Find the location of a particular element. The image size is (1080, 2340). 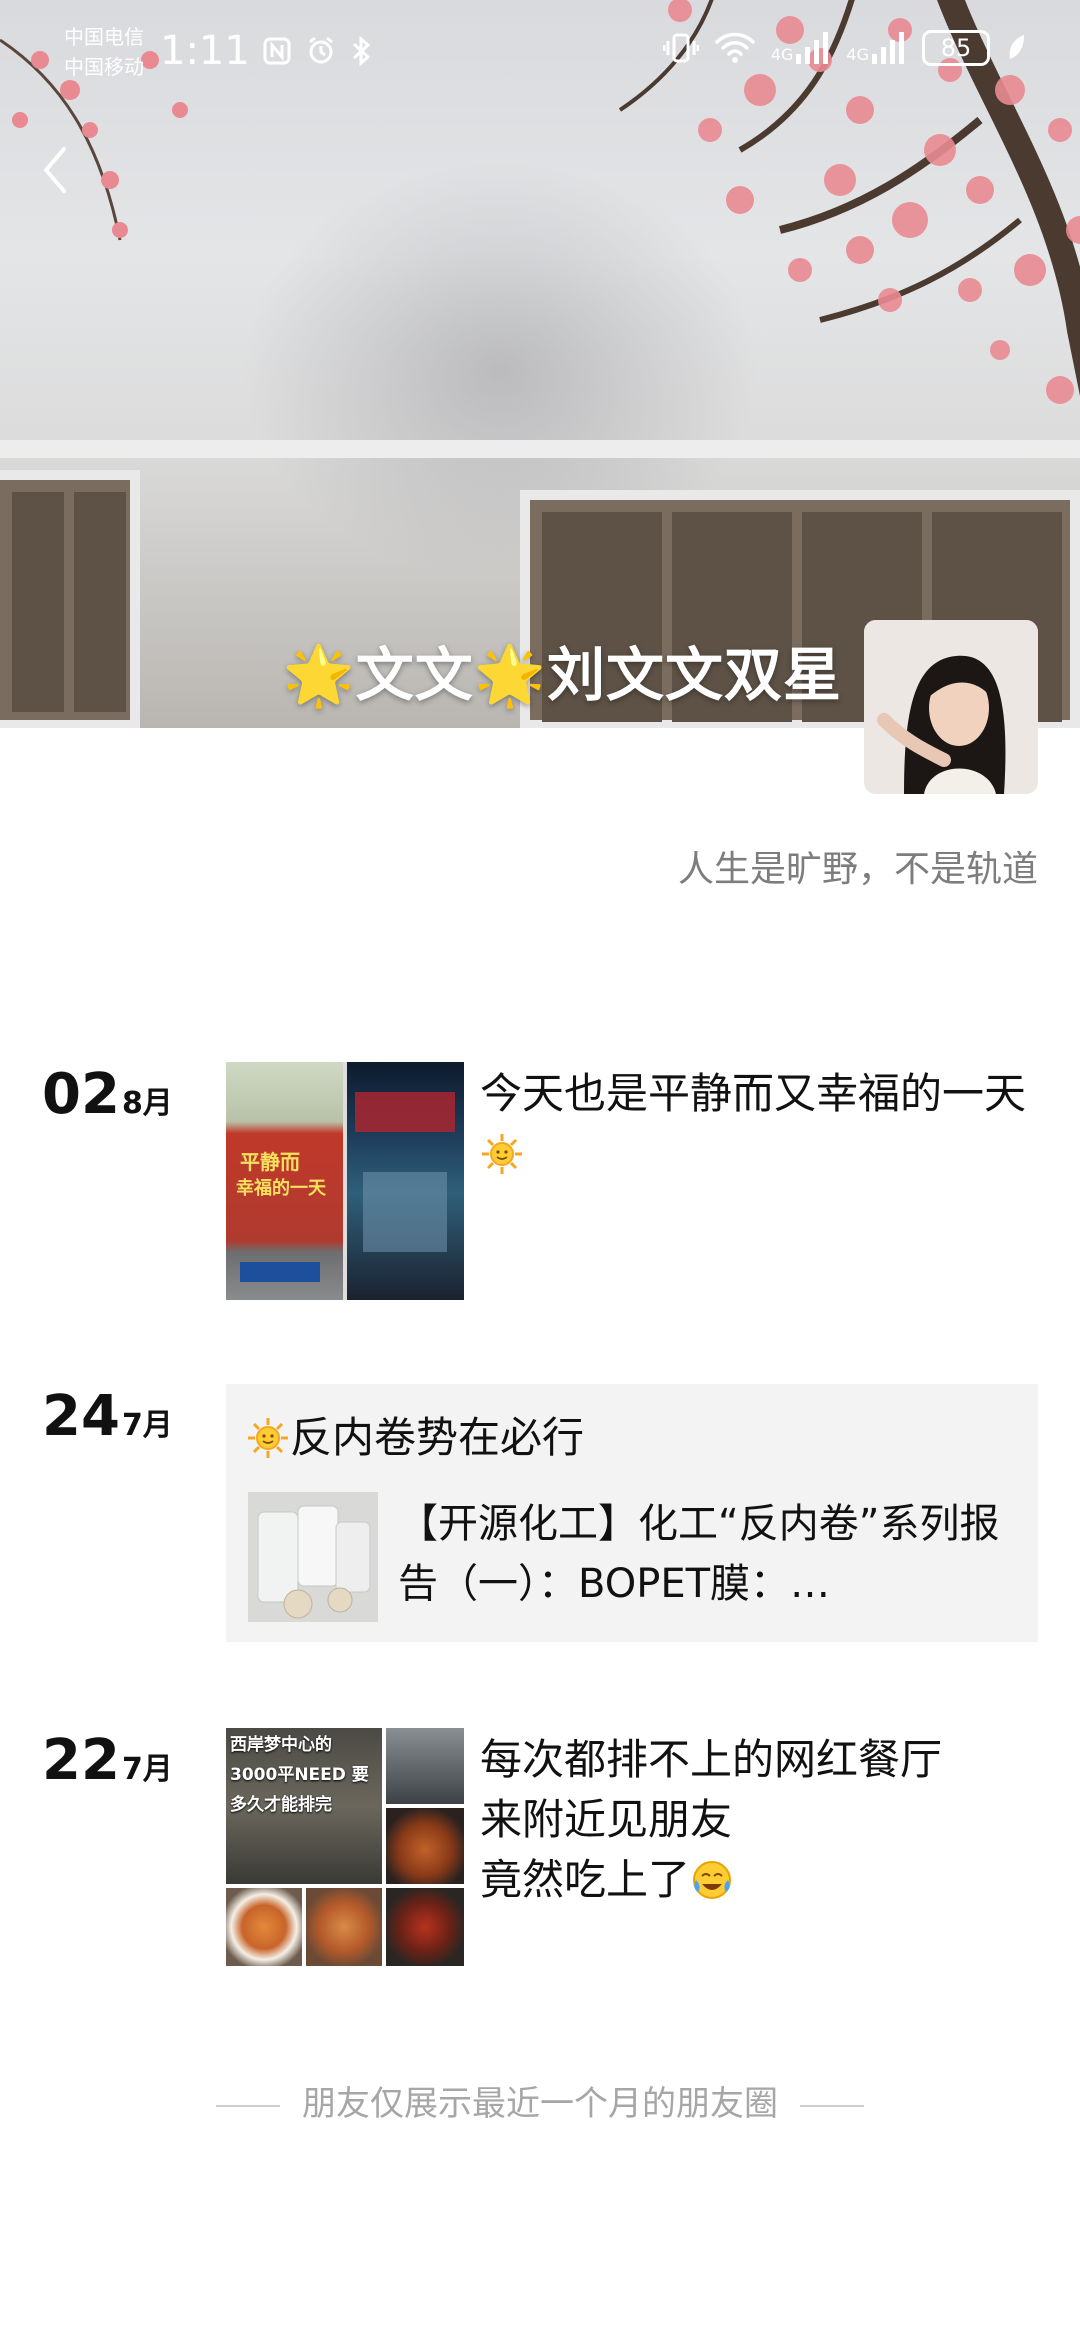

tears-of-joy-emoji-icon is located at coordinates (712, 1880).